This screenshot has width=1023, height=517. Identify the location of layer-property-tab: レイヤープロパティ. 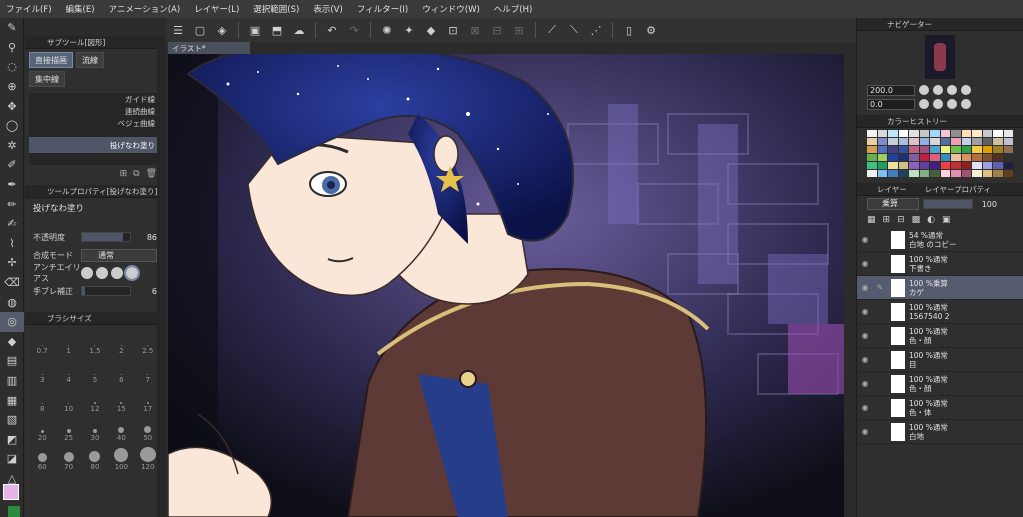
(958, 189).